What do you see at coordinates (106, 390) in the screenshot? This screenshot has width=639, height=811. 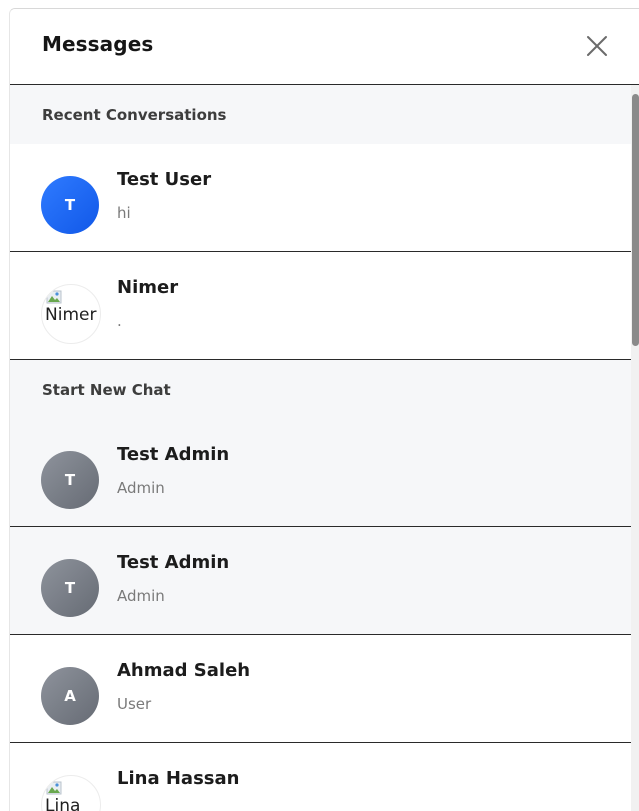 I see `section-title-new-chat: Start New Chat` at bounding box center [106, 390].